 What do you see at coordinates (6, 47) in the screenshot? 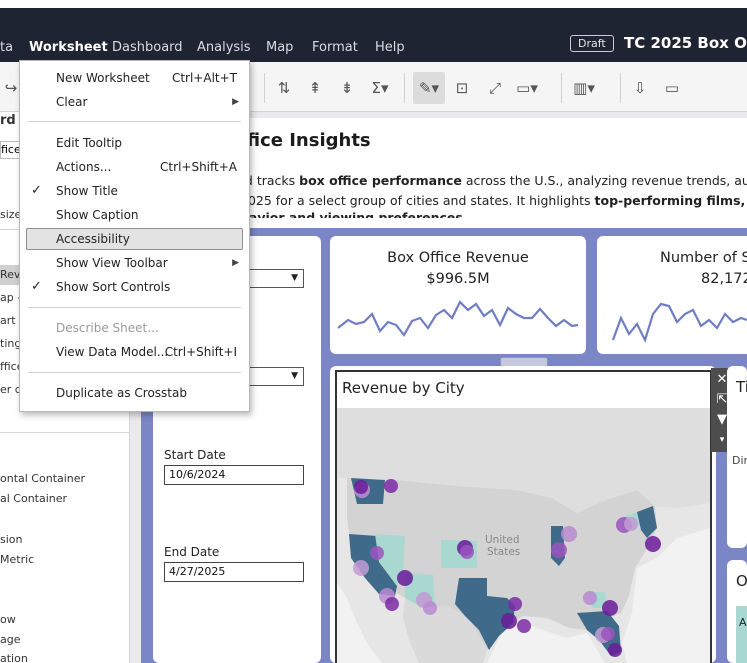
I see `menu-data: ta` at bounding box center [6, 47].